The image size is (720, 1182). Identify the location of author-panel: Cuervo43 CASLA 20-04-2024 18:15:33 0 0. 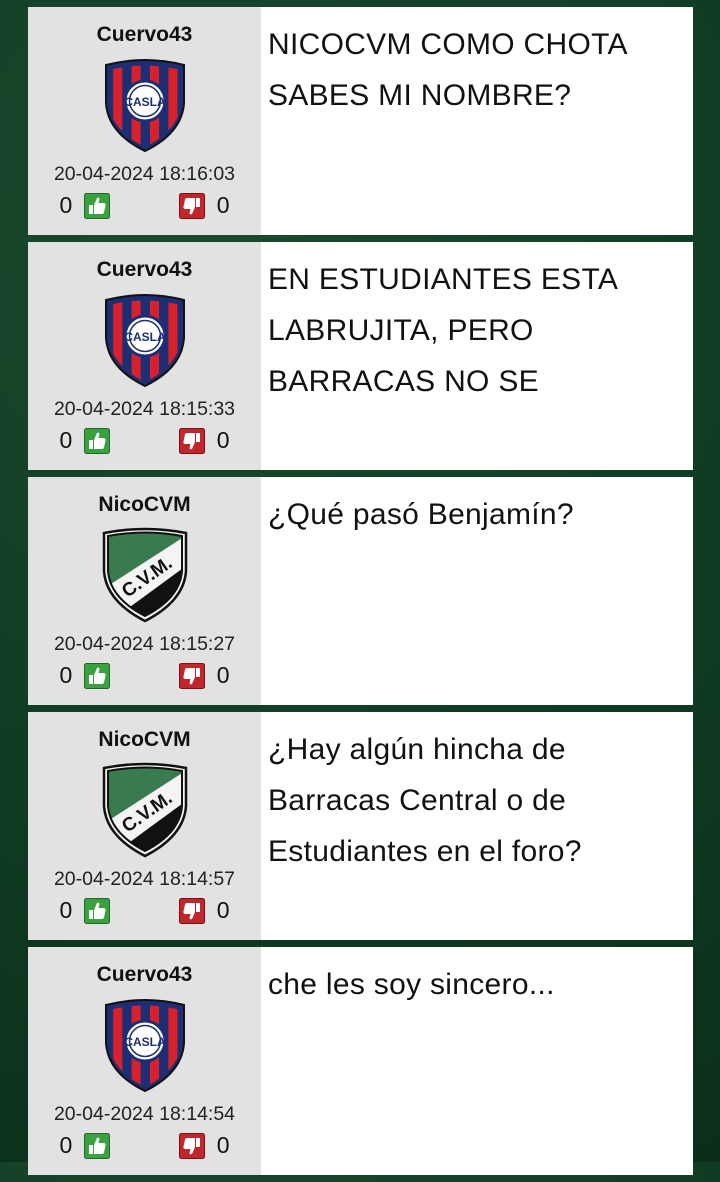
(144, 356).